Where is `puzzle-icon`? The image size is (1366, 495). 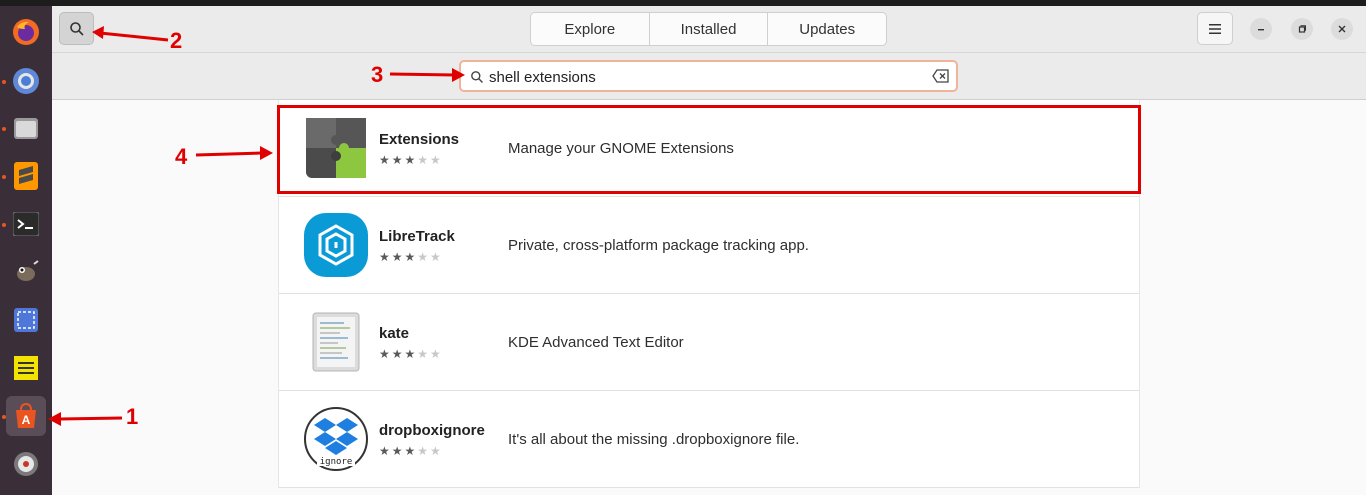
puzzle-icon is located at coordinates (336, 148).